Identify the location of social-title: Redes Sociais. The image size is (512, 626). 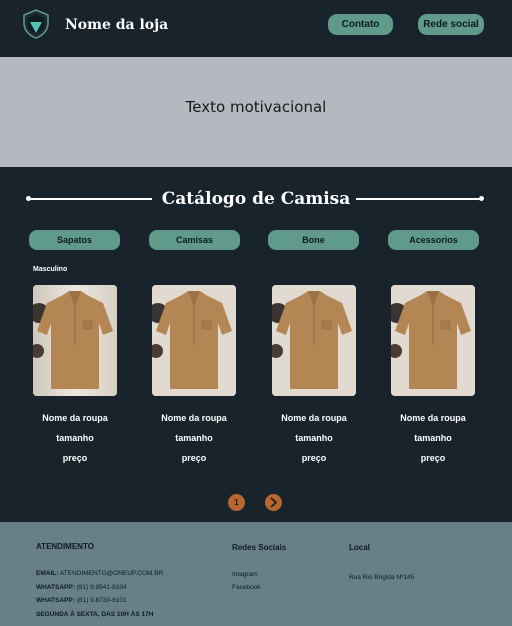
(259, 547).